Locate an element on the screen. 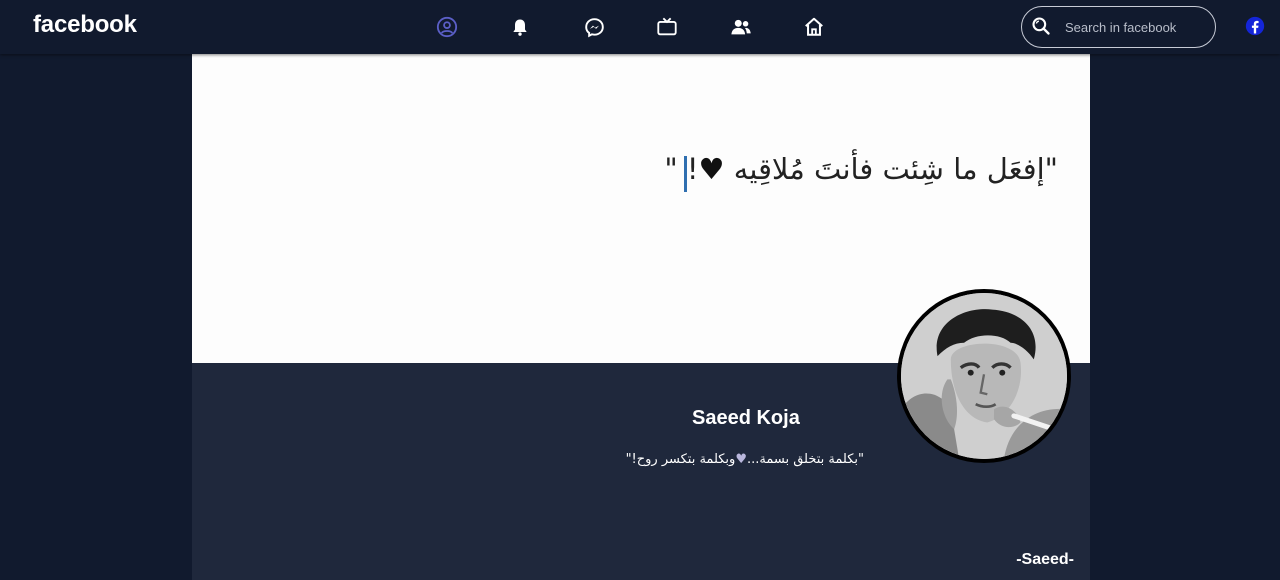  notifications-icon is located at coordinates (520, 27).